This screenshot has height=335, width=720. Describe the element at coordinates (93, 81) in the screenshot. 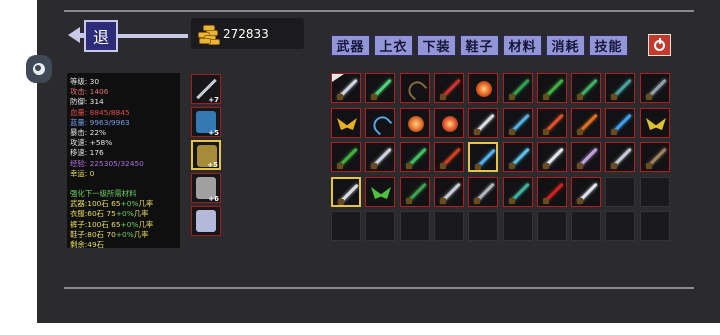

I see `stat-value: 30` at that location.